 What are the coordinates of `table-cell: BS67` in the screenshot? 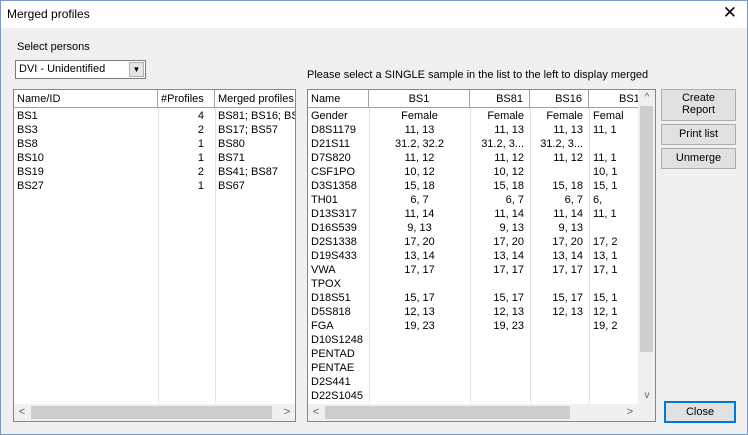 It's located at (231, 186).